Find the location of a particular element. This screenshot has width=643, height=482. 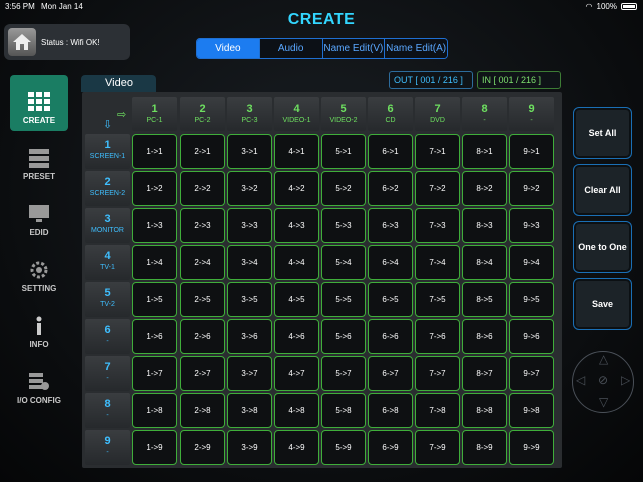

save-button: Save is located at coordinates (602, 304).